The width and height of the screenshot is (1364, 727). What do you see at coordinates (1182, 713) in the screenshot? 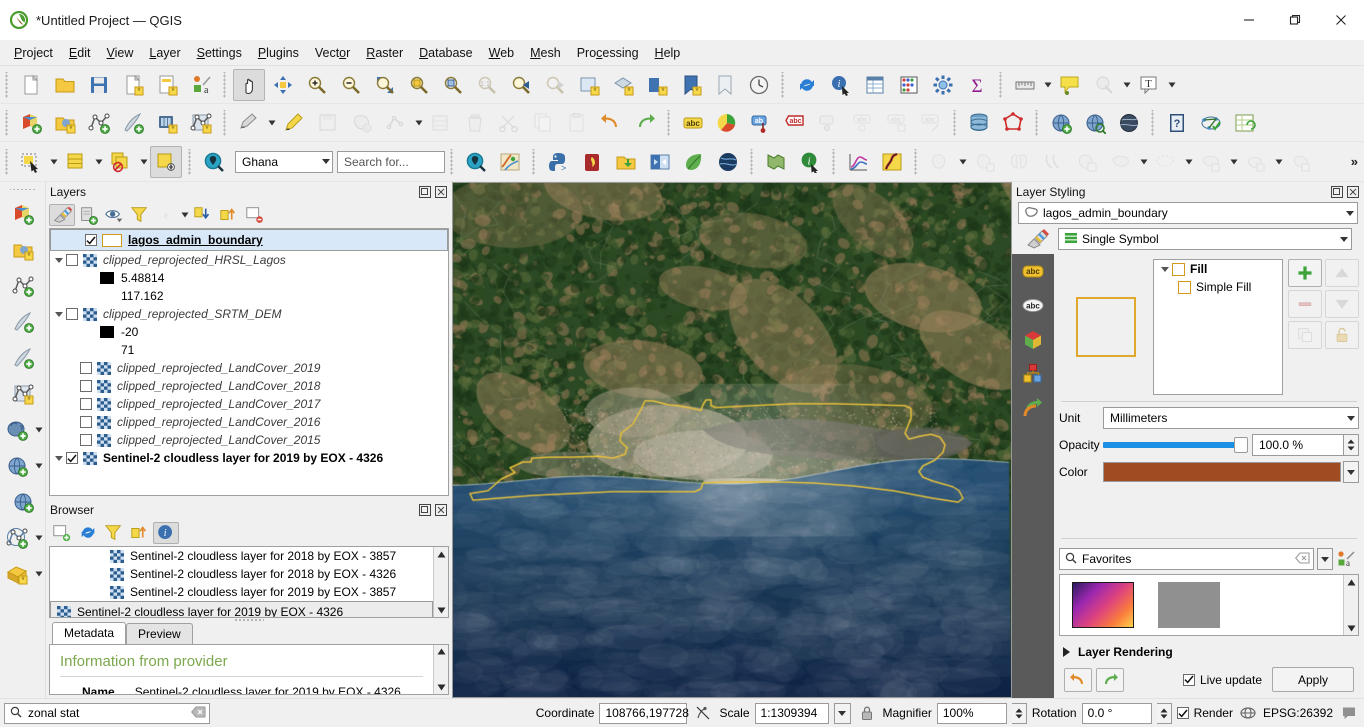
I see `render-checkbox` at bounding box center [1182, 713].